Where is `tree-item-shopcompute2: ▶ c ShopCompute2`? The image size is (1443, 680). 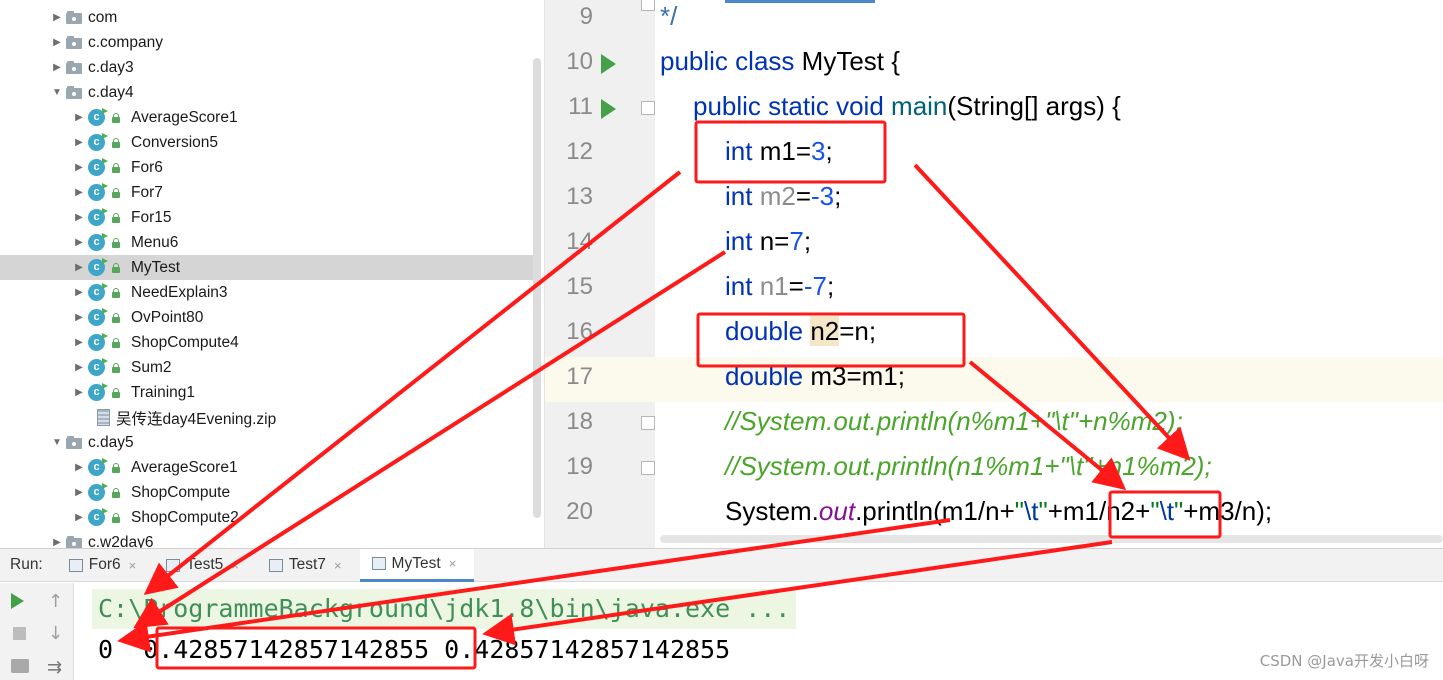 tree-item-shopcompute2: ▶ c ShopCompute2 is located at coordinates (267, 517).